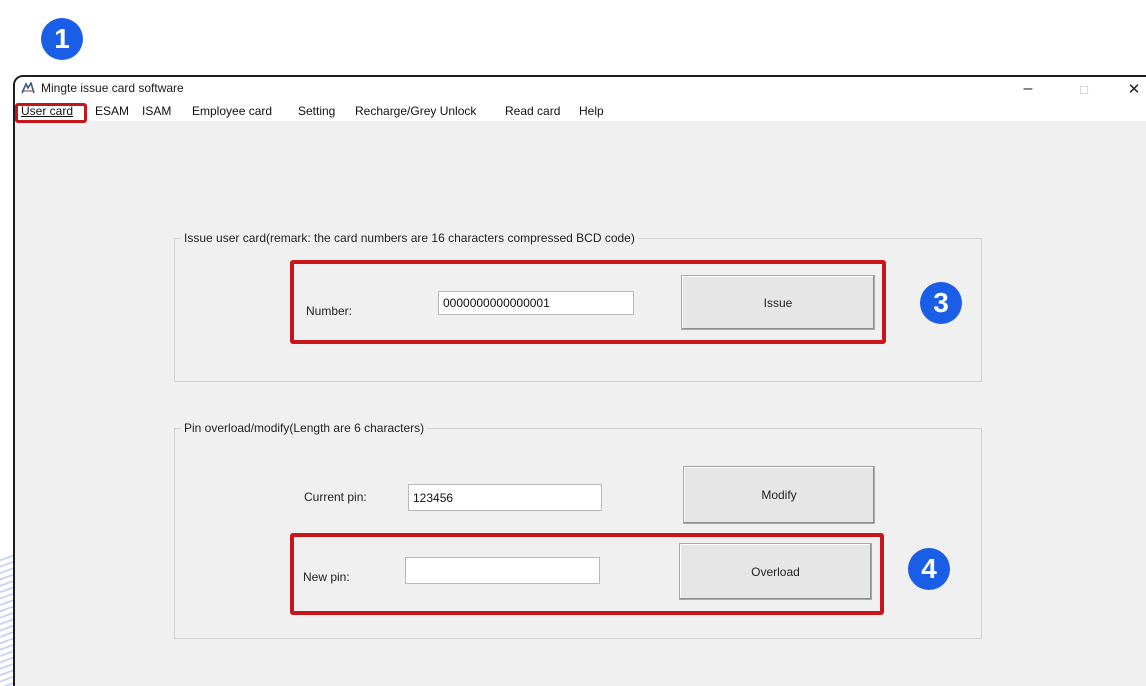 The width and height of the screenshot is (1146, 686). I want to click on menu-esam: ESAM, so click(112, 111).